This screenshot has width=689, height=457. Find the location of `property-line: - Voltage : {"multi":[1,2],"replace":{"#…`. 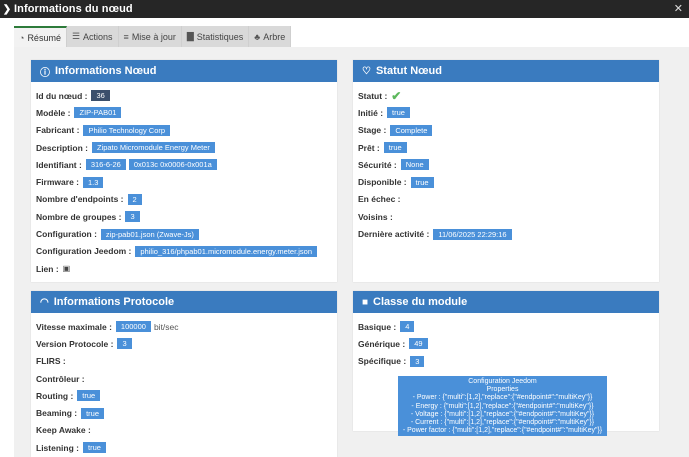

property-line: - Voltage : {"multi":[1,2],"replace":{"#… is located at coordinates (502, 414).